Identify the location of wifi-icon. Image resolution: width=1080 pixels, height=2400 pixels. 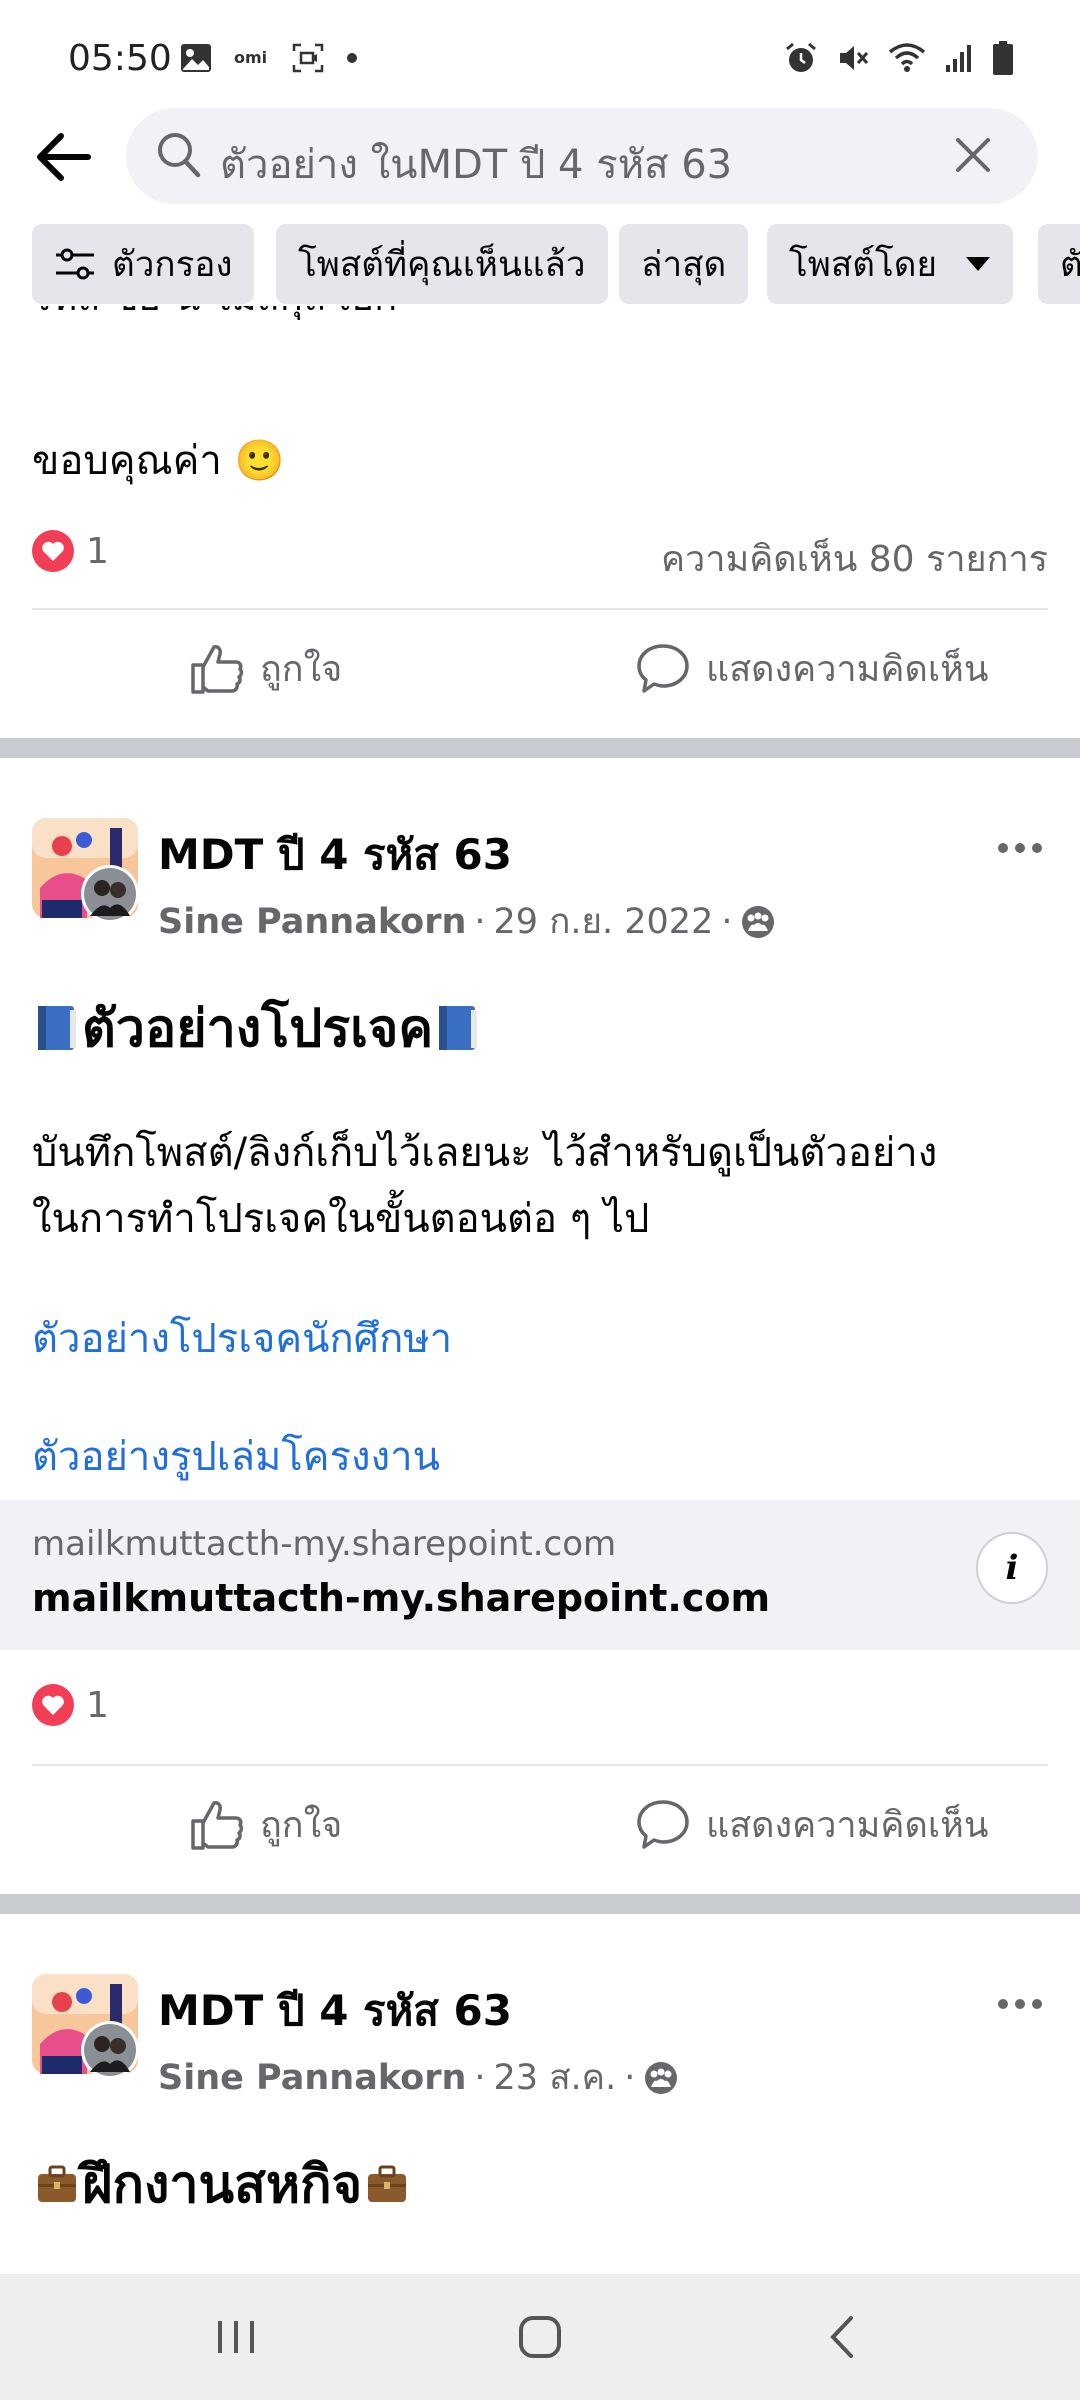
(907, 57).